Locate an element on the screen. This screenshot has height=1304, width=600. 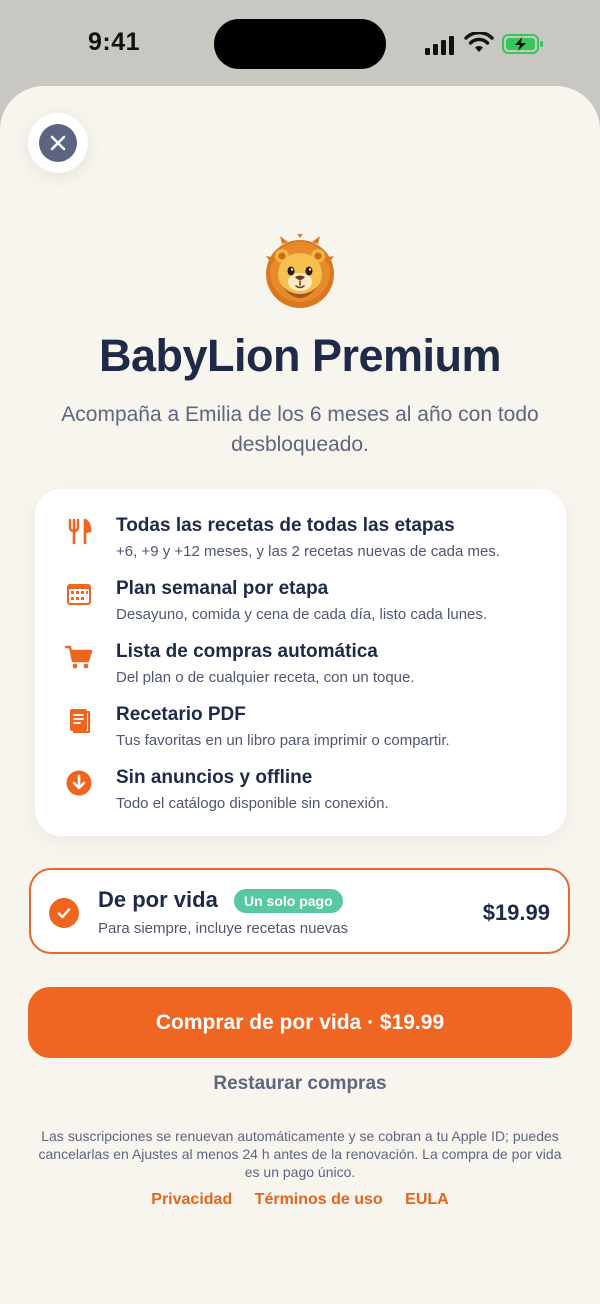
wifi-icon is located at coordinates (479, 42).